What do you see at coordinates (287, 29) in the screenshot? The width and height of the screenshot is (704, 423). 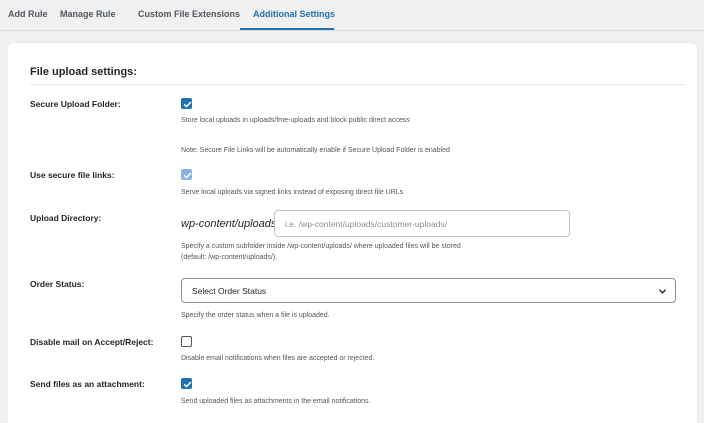 I see `active-tab-indicator` at bounding box center [287, 29].